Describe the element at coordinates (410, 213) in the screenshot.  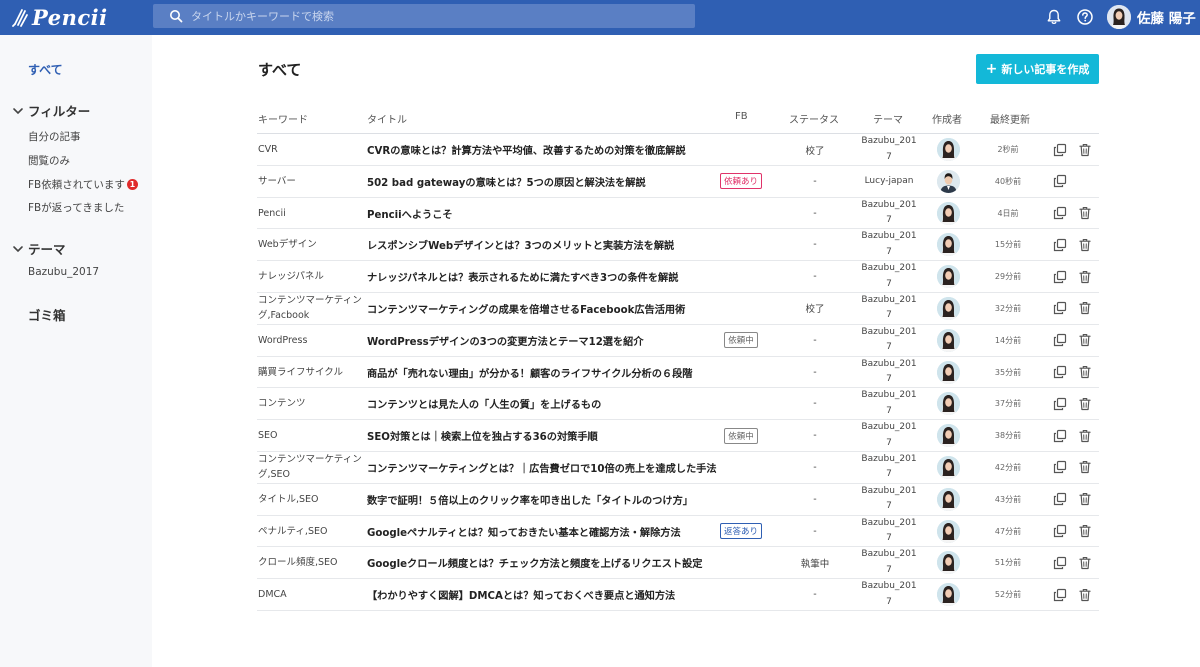
I see `row-title-link: Penciiへようこそ` at that location.